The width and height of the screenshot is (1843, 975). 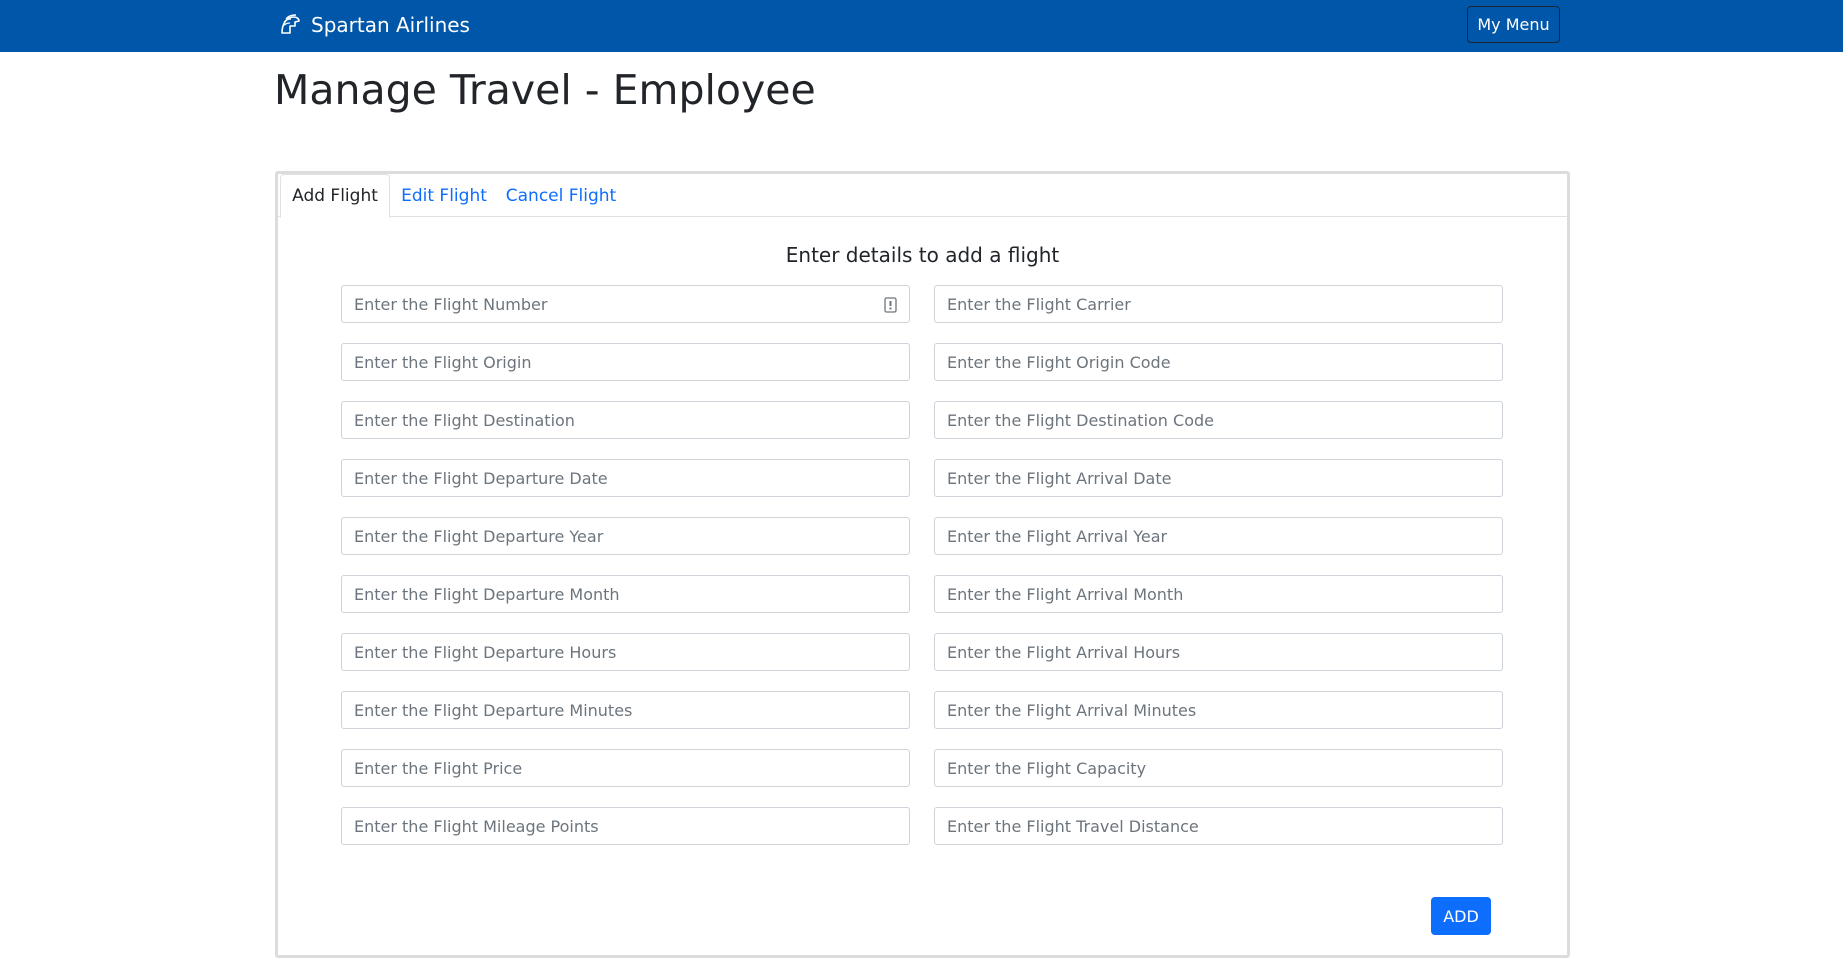 I want to click on departure-date-field, so click(x=625, y=478).